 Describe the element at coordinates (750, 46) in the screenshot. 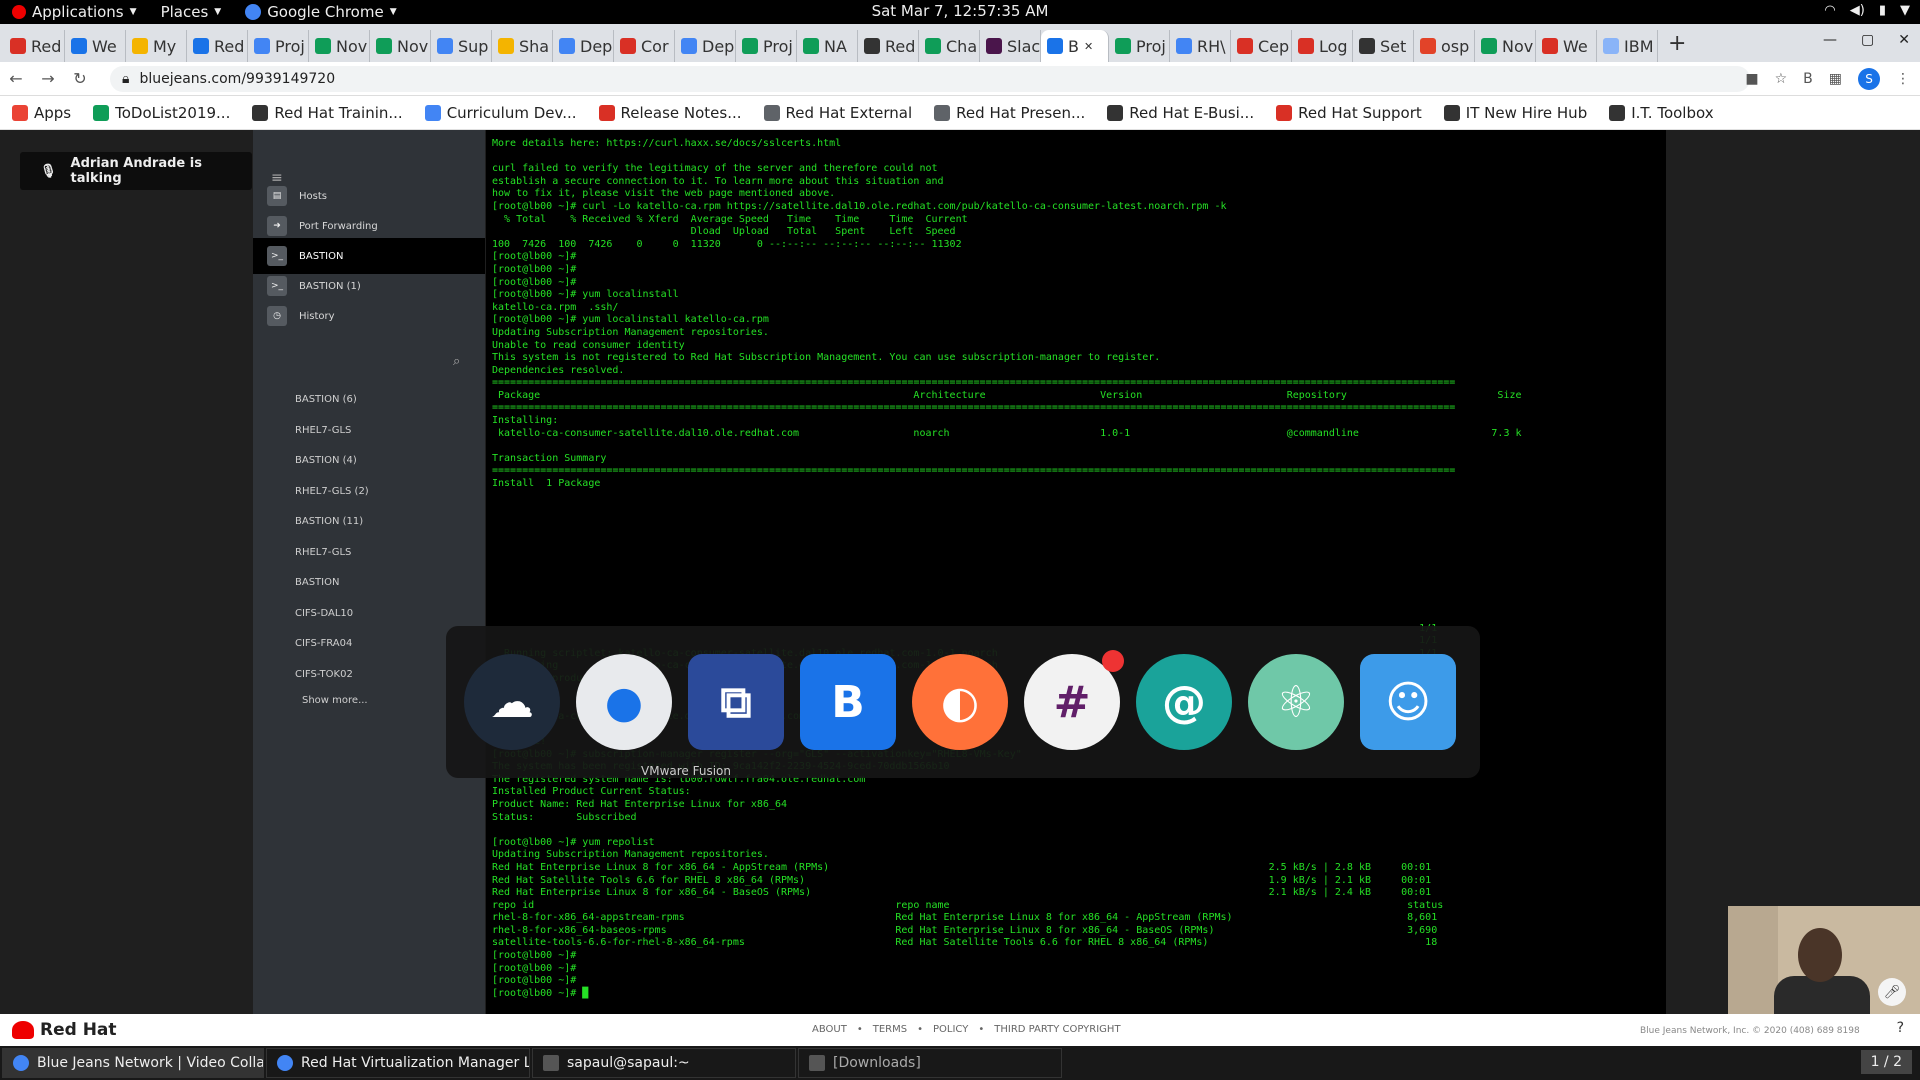

I see `tab-favicon-icon` at that location.